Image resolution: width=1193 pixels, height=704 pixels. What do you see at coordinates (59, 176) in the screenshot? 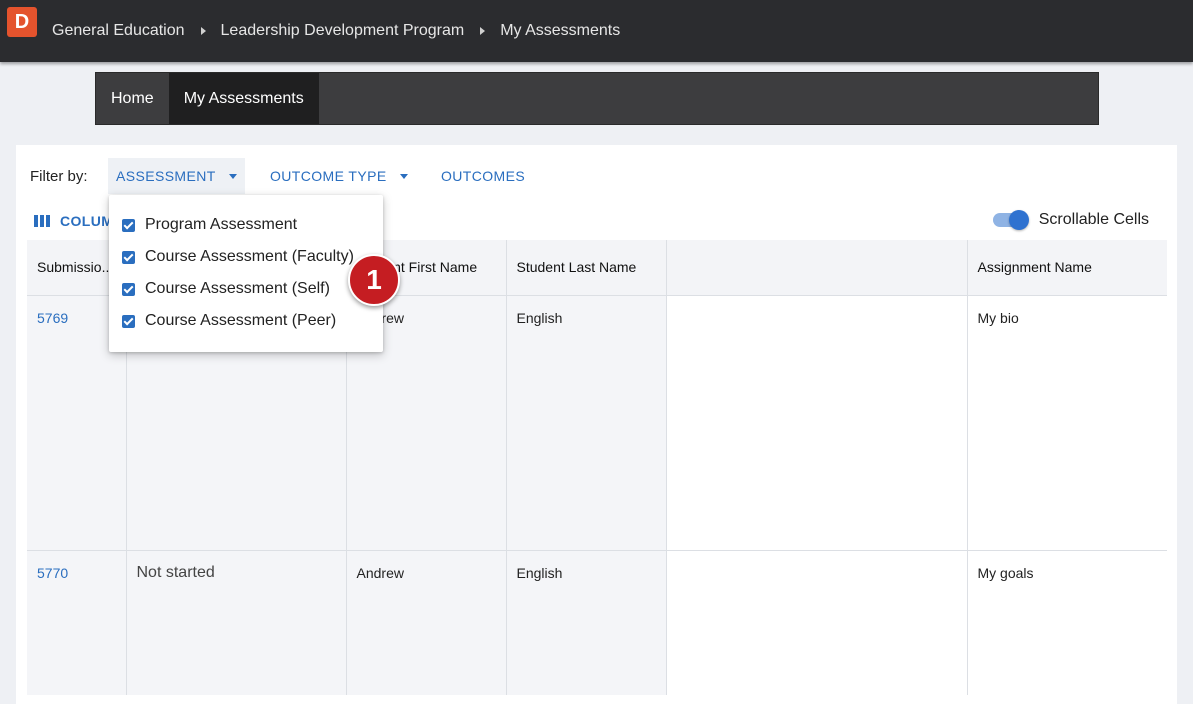
I see `filter-label: Filter by:` at bounding box center [59, 176].